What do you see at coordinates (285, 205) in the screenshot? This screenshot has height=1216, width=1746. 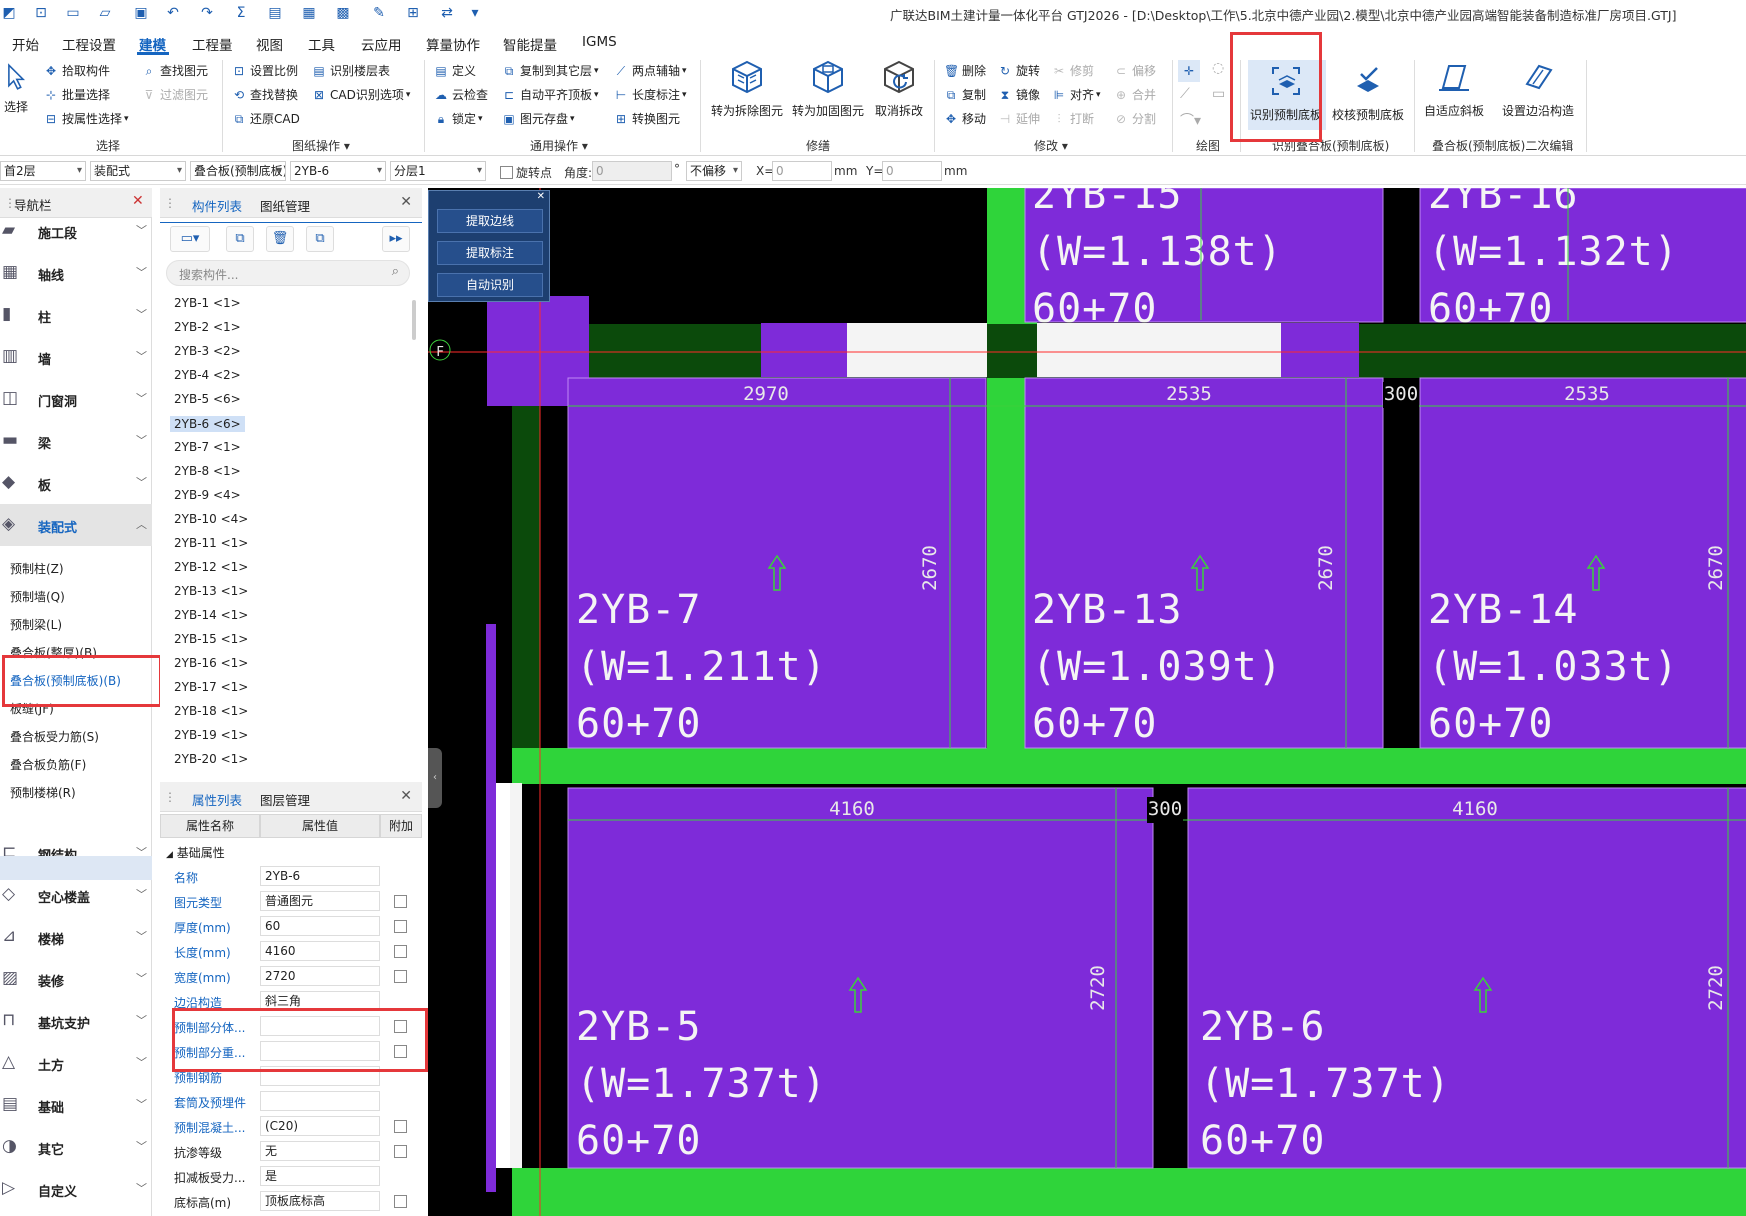 I see `tab-drawing-management: 图纸管理` at bounding box center [285, 205].